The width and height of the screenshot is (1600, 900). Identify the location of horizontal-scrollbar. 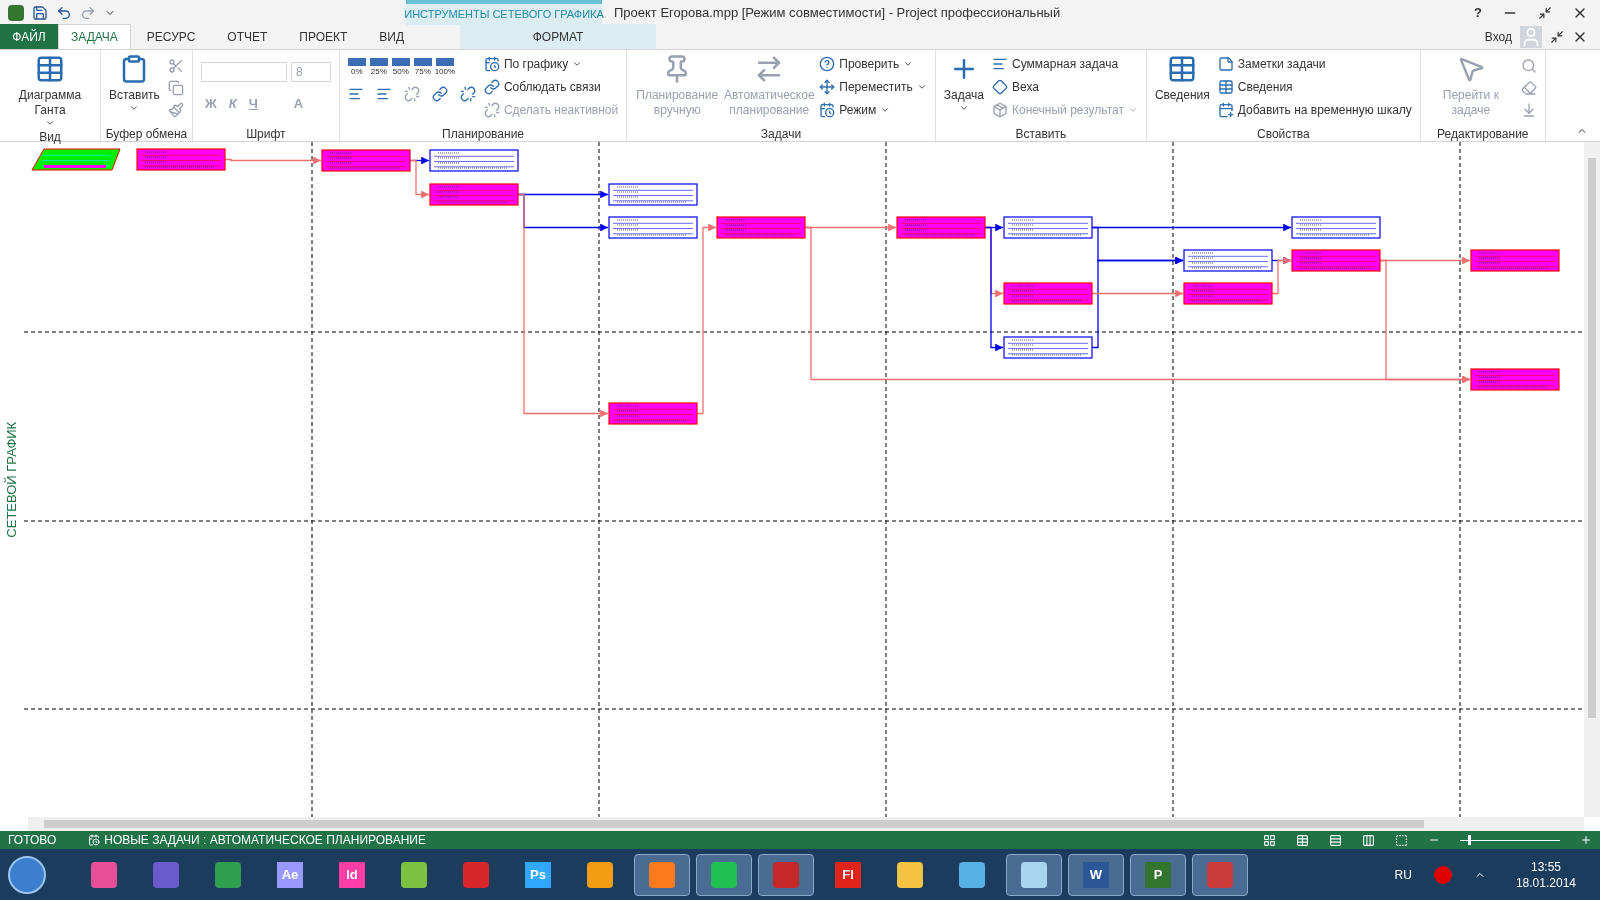
(806, 824).